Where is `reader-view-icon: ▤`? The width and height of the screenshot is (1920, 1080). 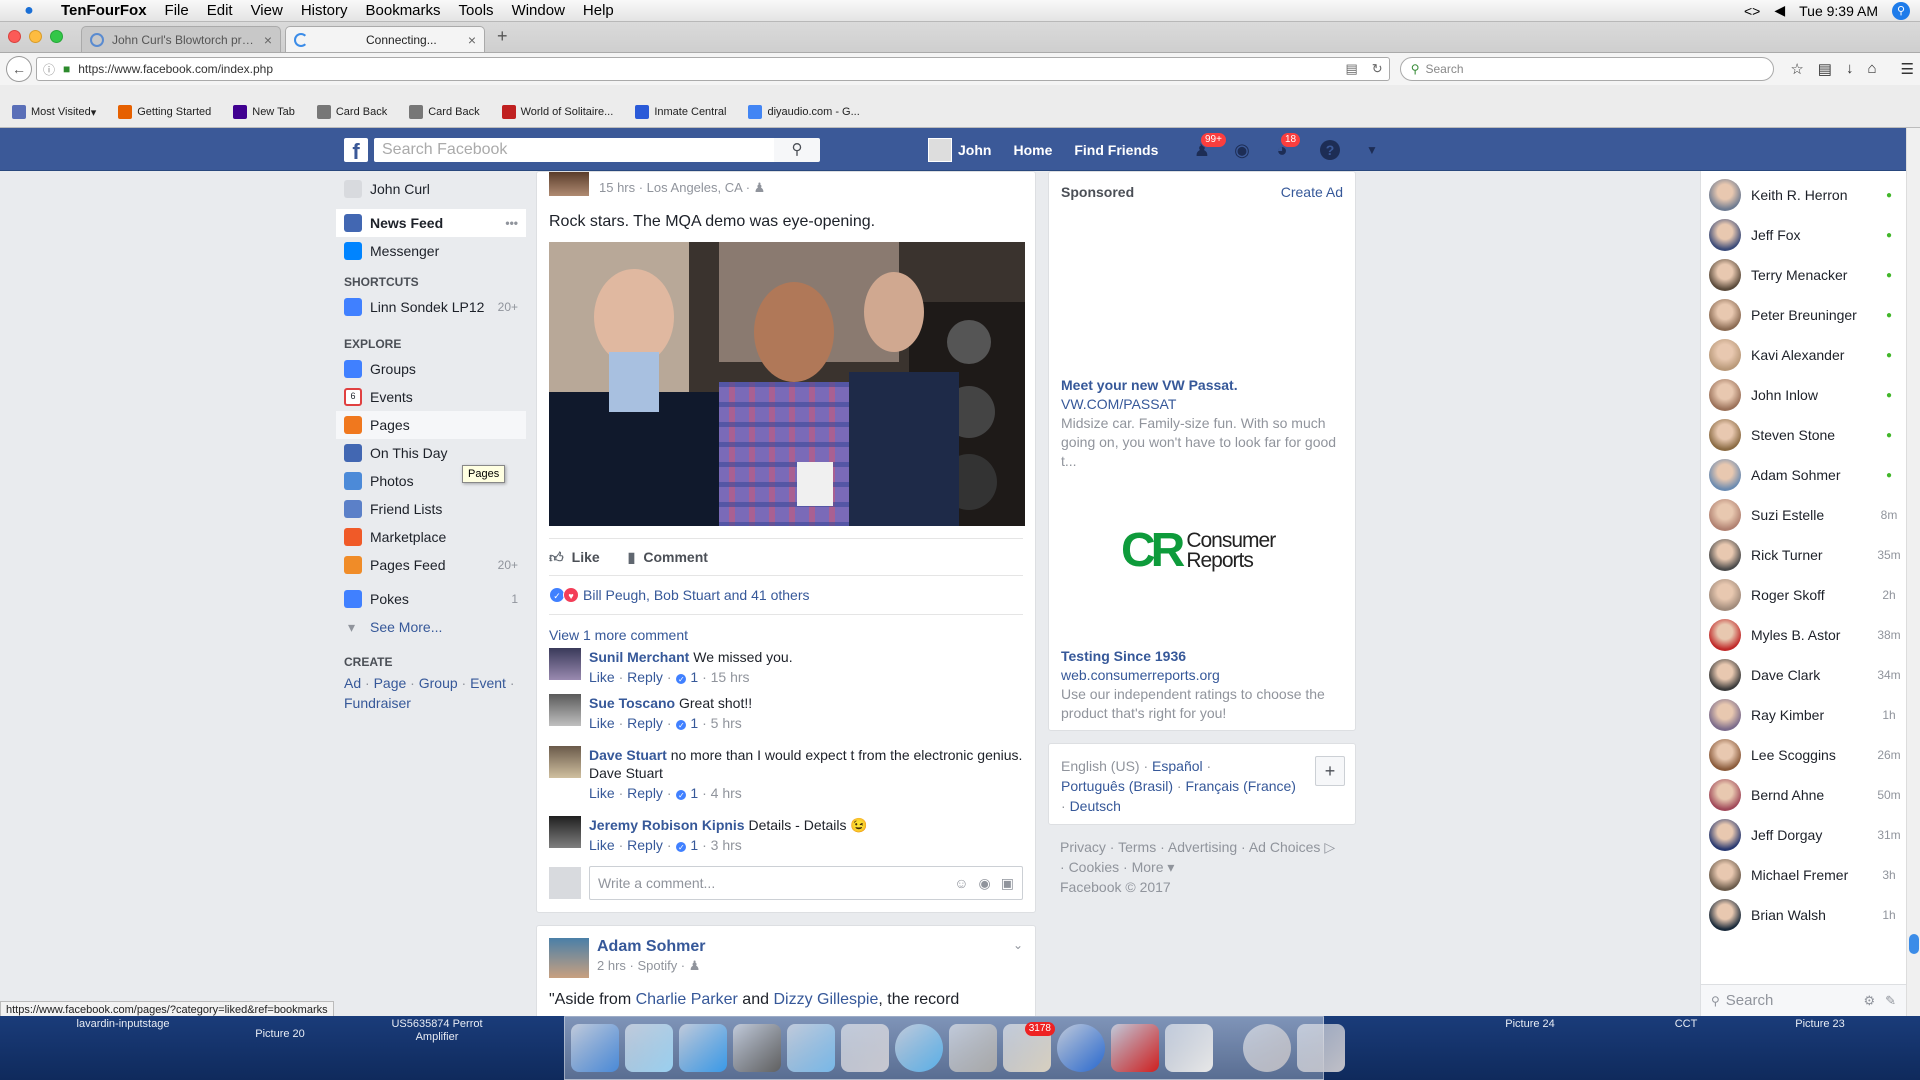 reader-view-icon: ▤ is located at coordinates (1351, 69).